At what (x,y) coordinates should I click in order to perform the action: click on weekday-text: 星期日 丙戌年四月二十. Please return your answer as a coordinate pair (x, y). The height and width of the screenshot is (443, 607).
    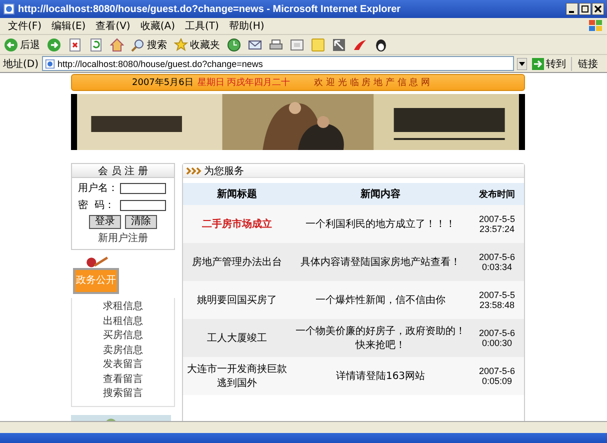
    Looking at the image, I should click on (243, 82).